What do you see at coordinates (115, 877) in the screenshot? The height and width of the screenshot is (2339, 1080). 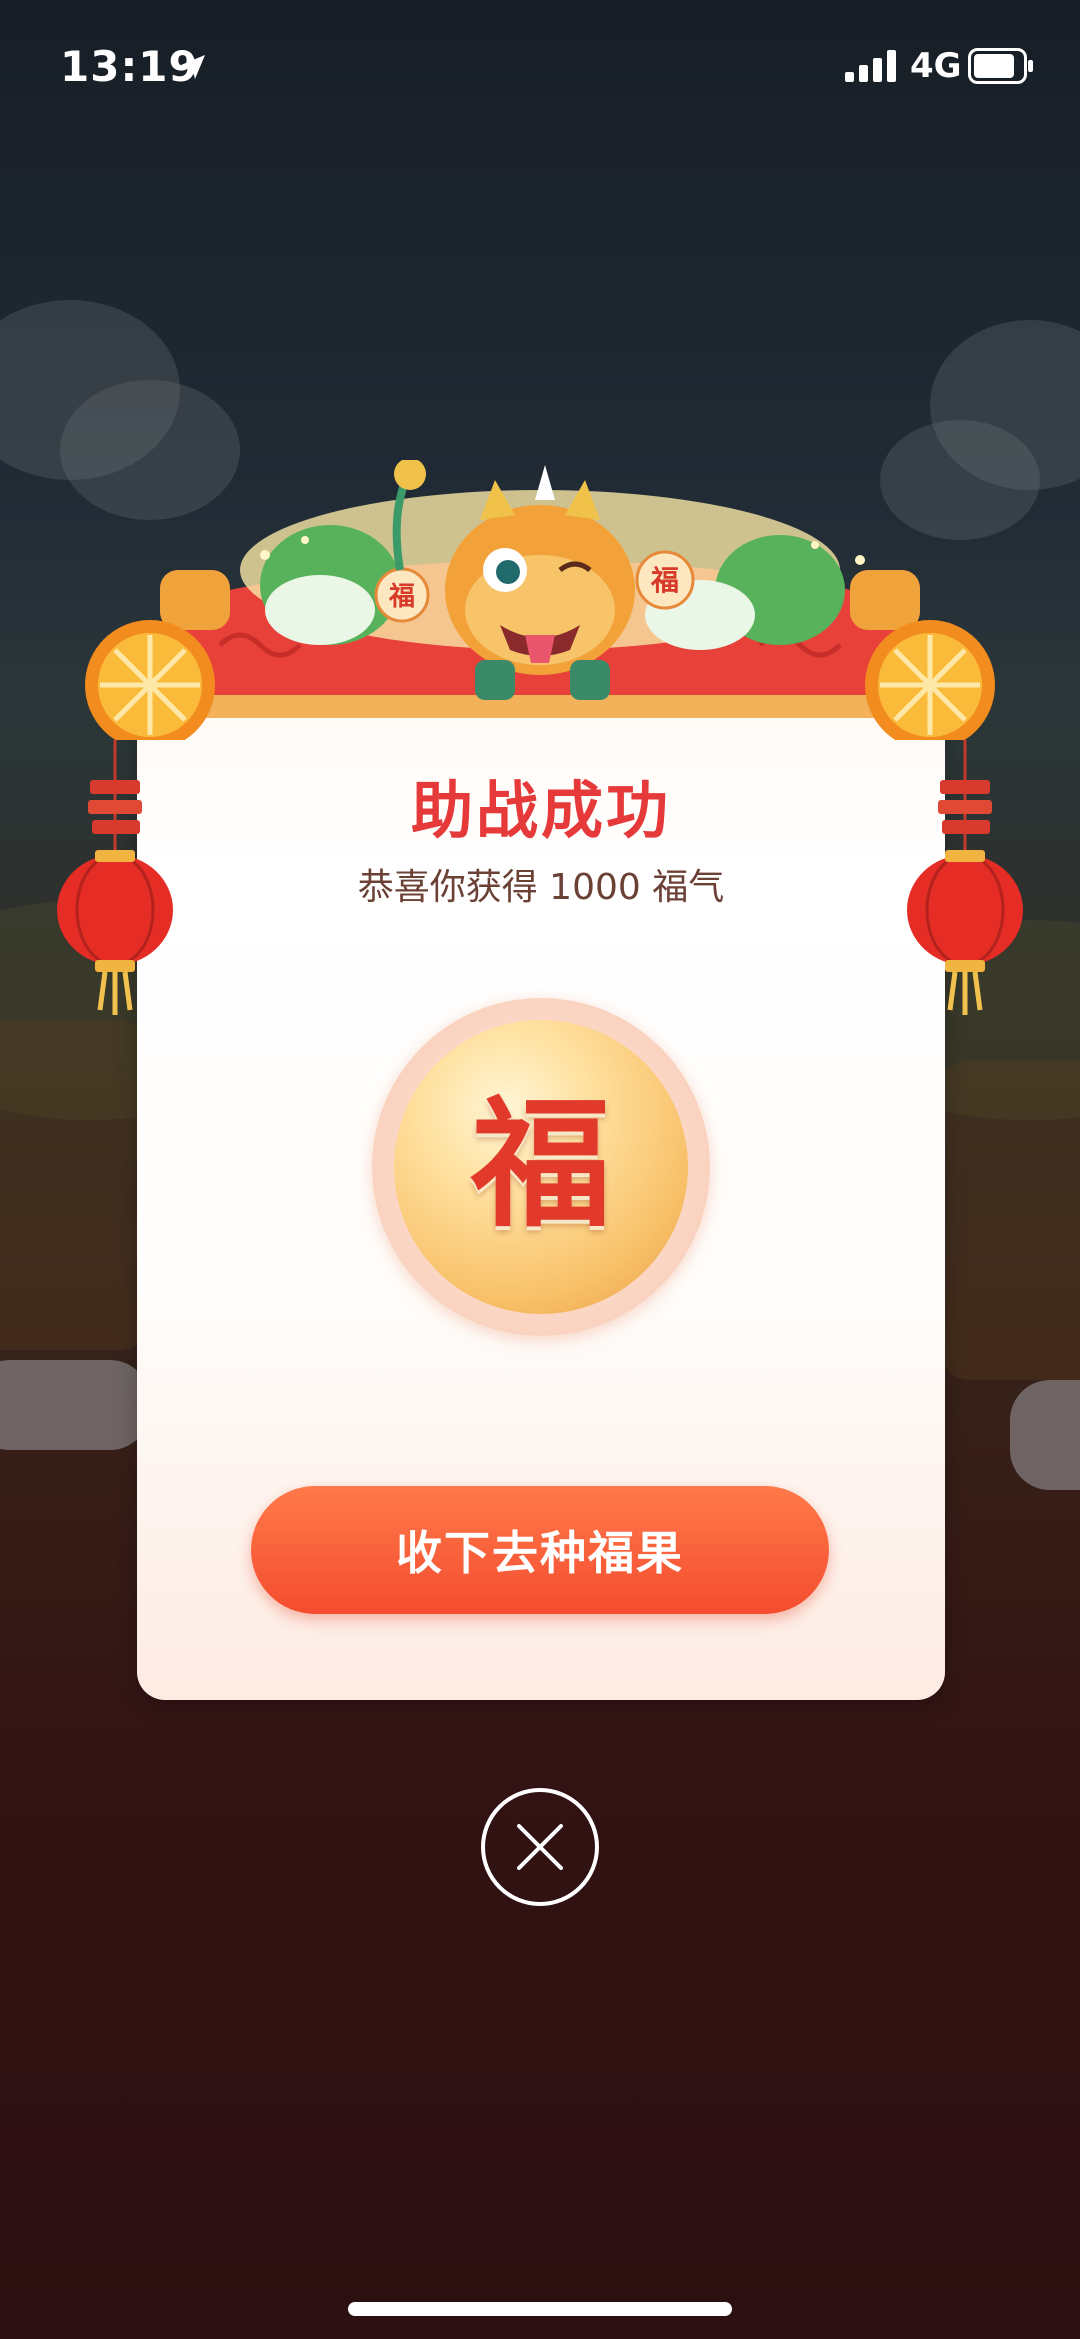 I see `lantern-left` at bounding box center [115, 877].